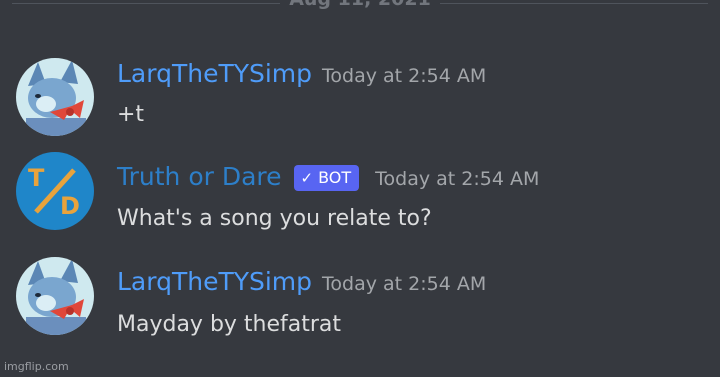  I want to click on message-content: Mayday by thefatrat, so click(229, 324).